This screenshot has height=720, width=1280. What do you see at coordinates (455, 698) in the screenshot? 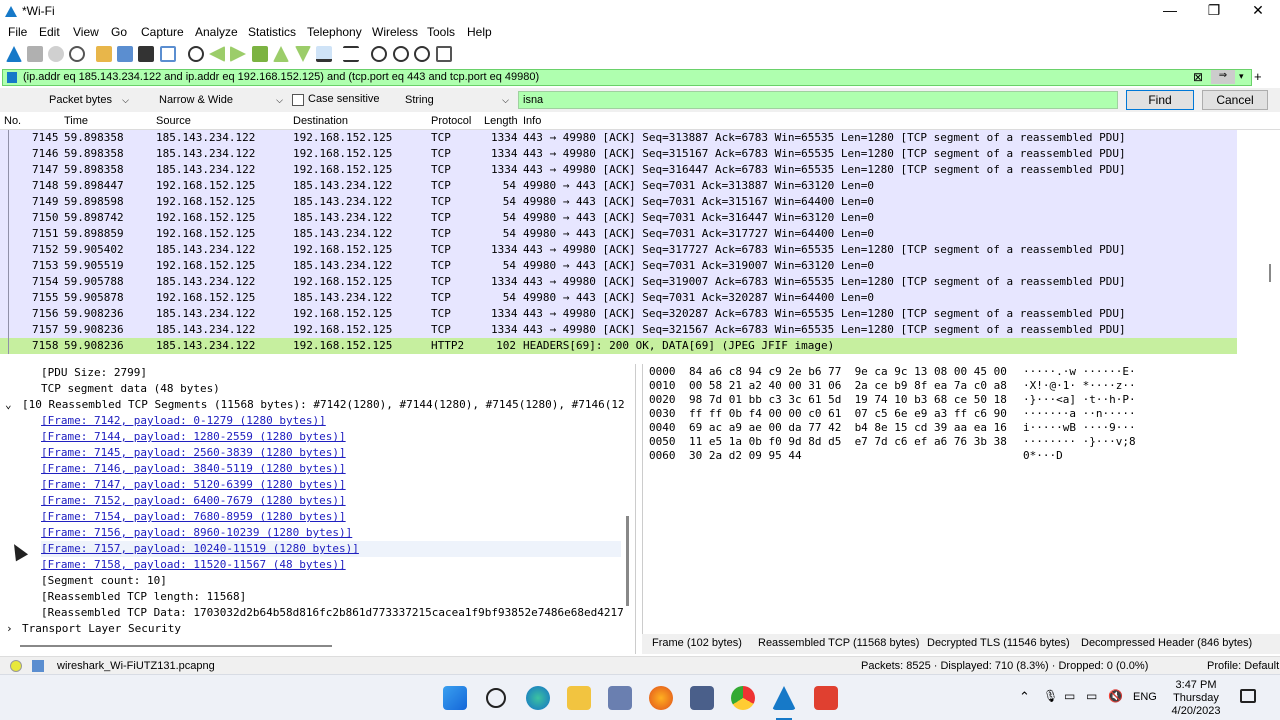
I see `start-icon` at bounding box center [455, 698].